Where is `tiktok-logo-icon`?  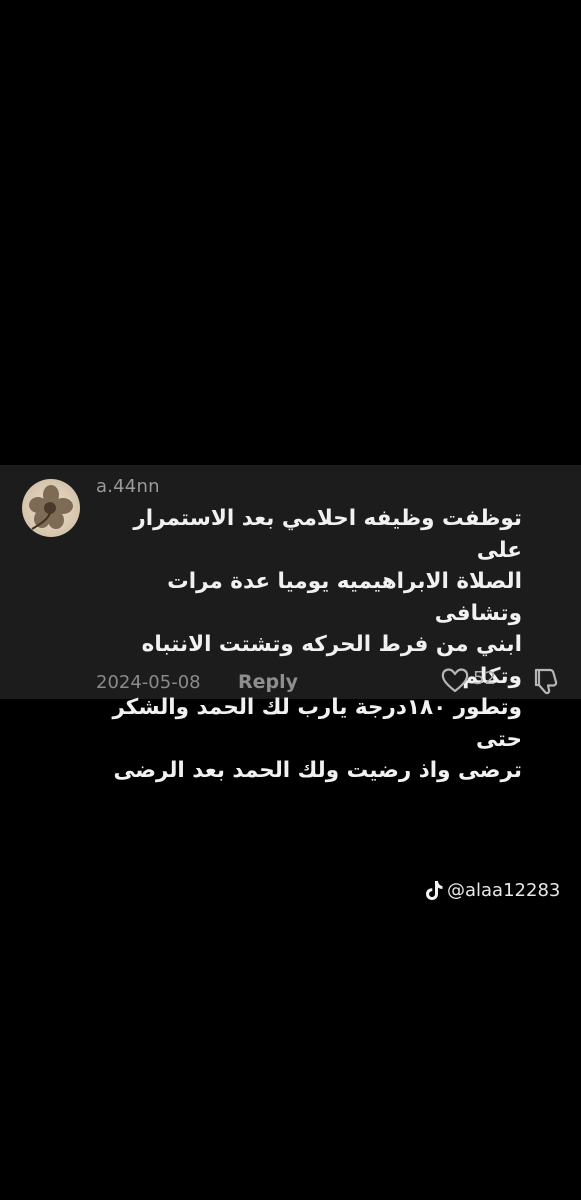 tiktok-logo-icon is located at coordinates (434, 890).